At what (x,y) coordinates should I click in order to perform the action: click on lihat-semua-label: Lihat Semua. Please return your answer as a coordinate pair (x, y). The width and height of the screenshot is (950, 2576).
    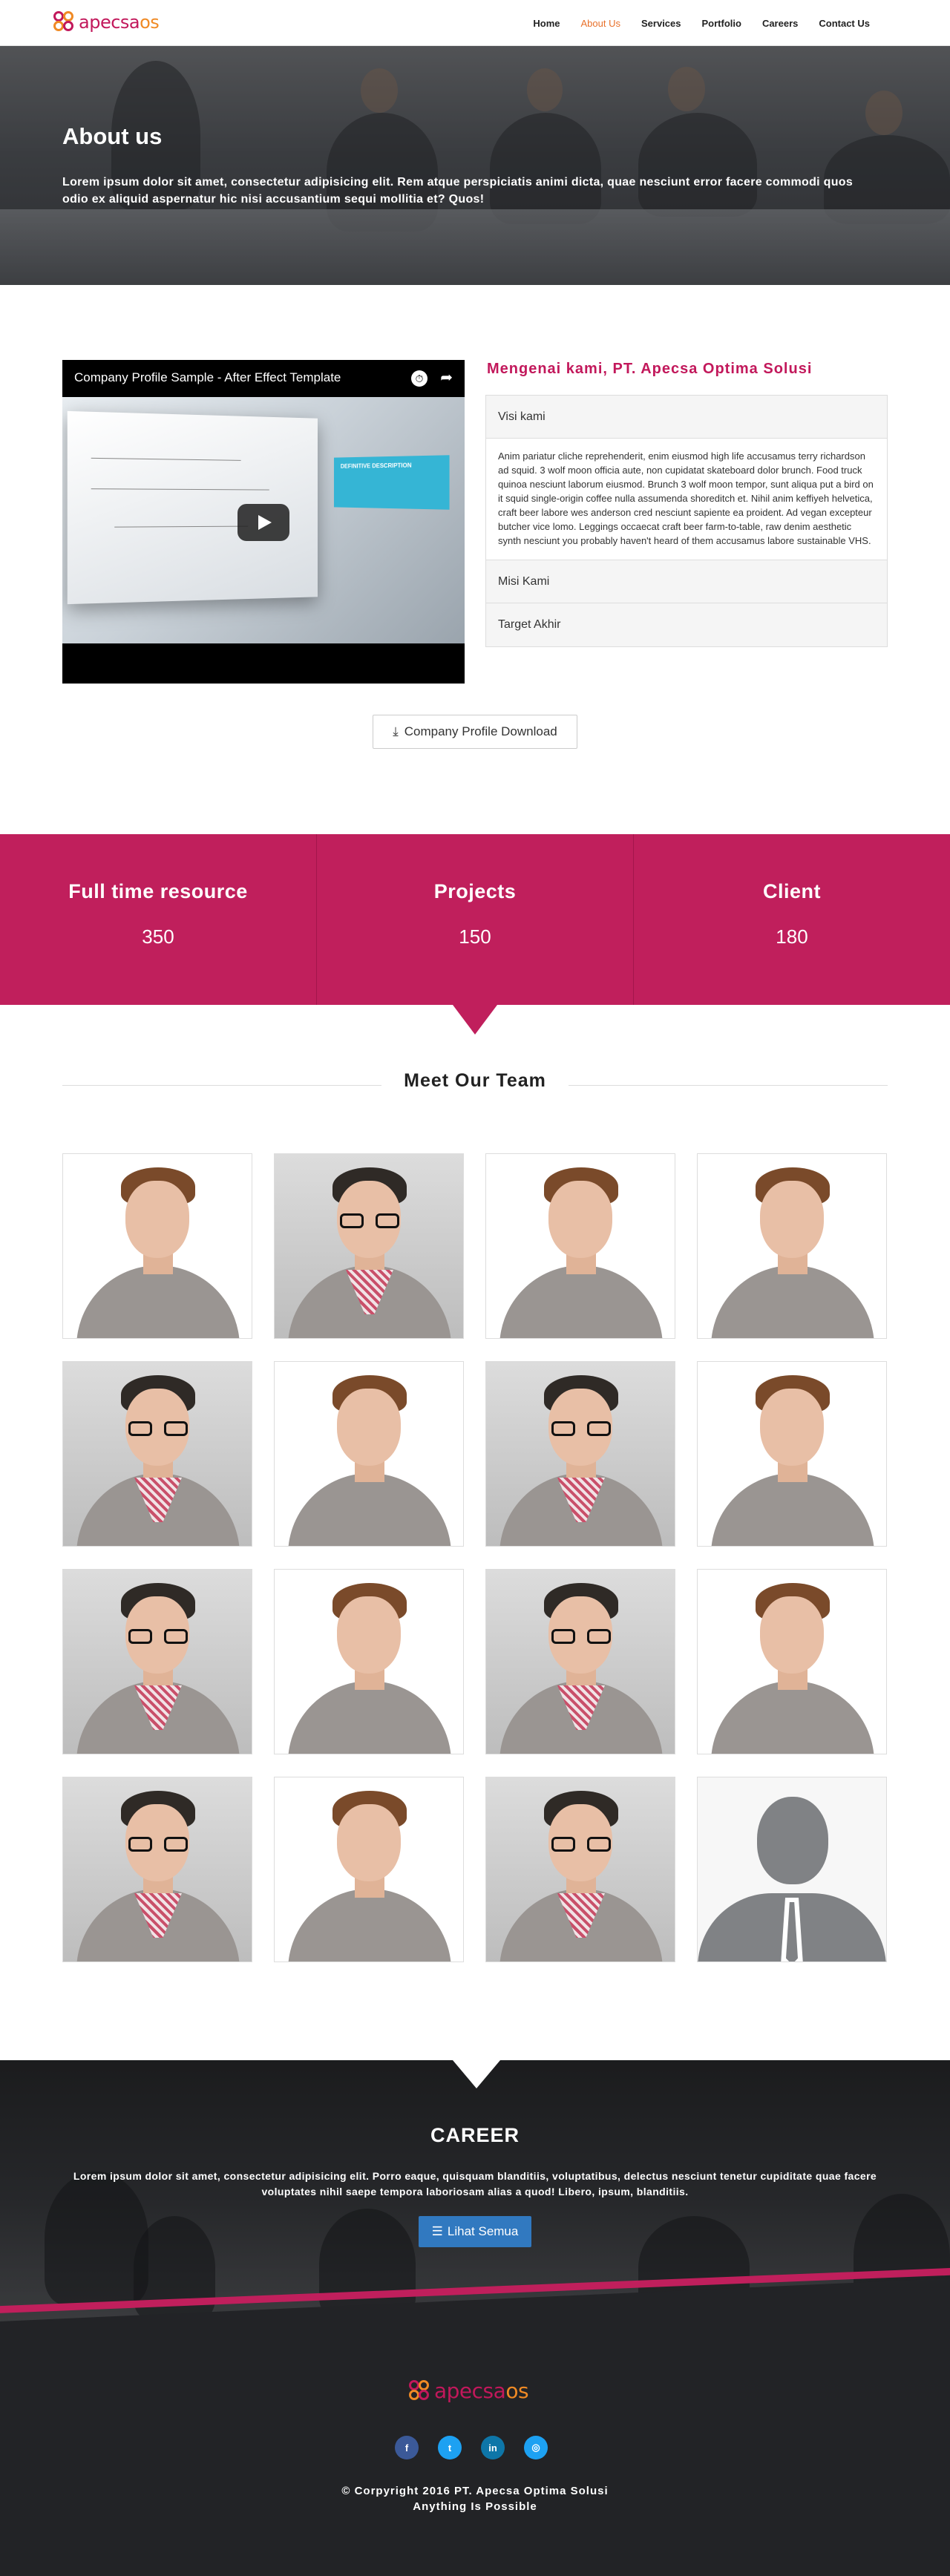
    Looking at the image, I should click on (483, 2231).